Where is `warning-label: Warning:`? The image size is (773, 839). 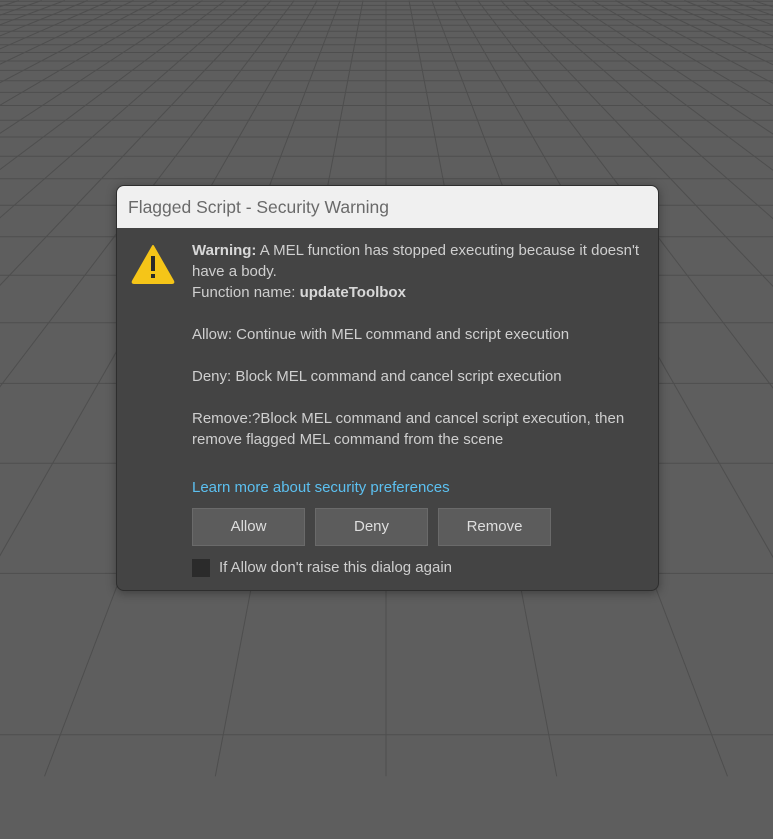 warning-label: Warning: is located at coordinates (224, 250).